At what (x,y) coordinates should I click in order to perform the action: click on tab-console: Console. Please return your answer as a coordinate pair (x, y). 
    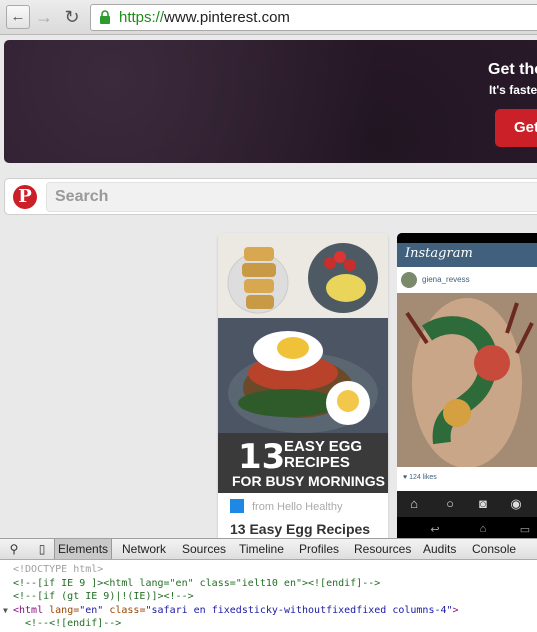
    Looking at the image, I should click on (494, 549).